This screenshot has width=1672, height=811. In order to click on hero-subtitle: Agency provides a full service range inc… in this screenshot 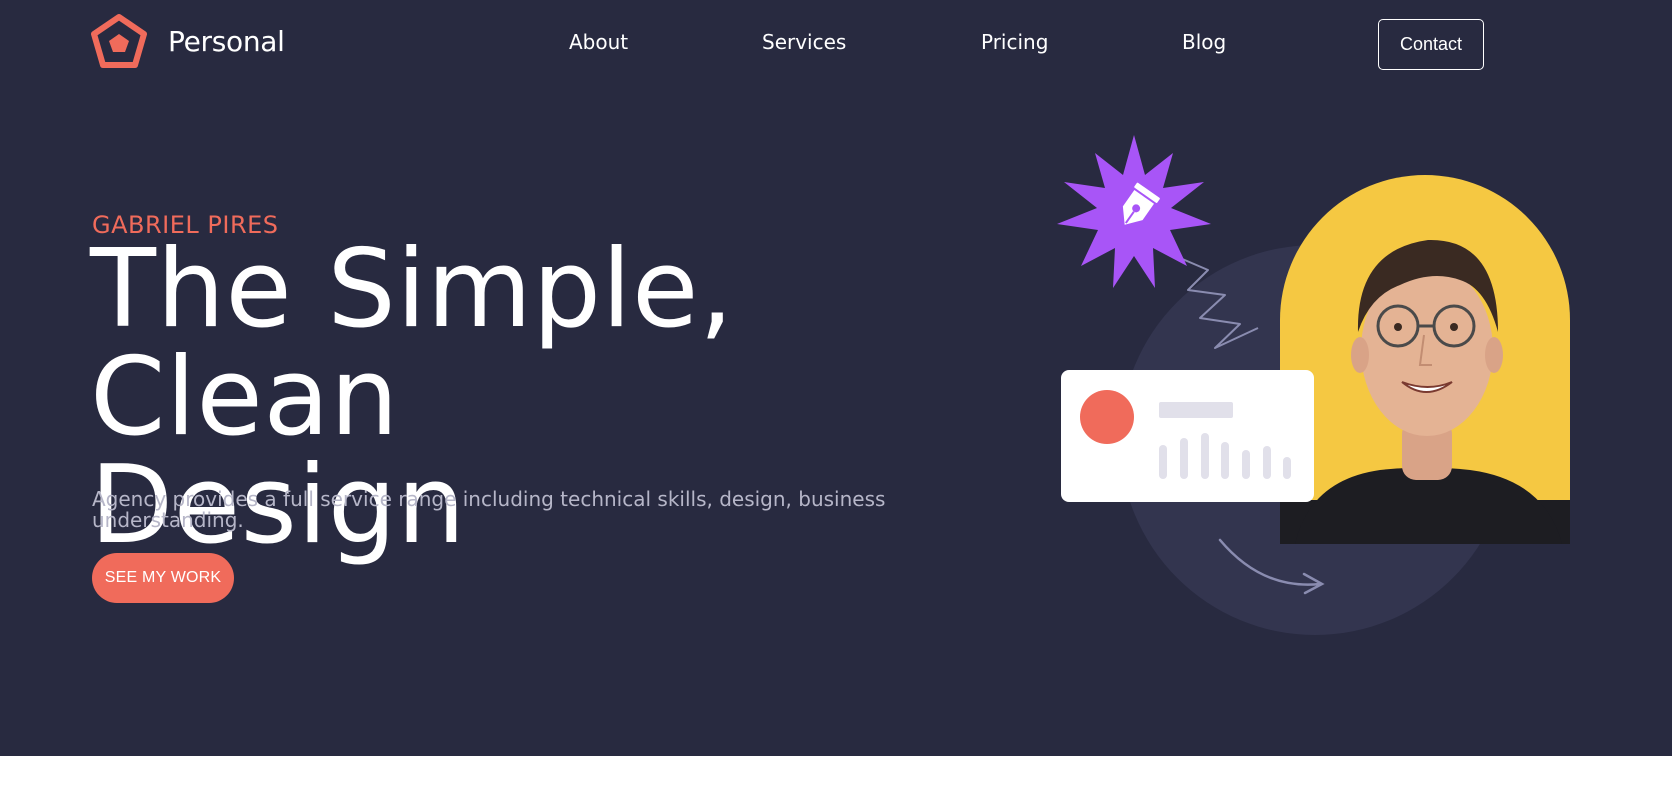, I will do `click(489, 509)`.